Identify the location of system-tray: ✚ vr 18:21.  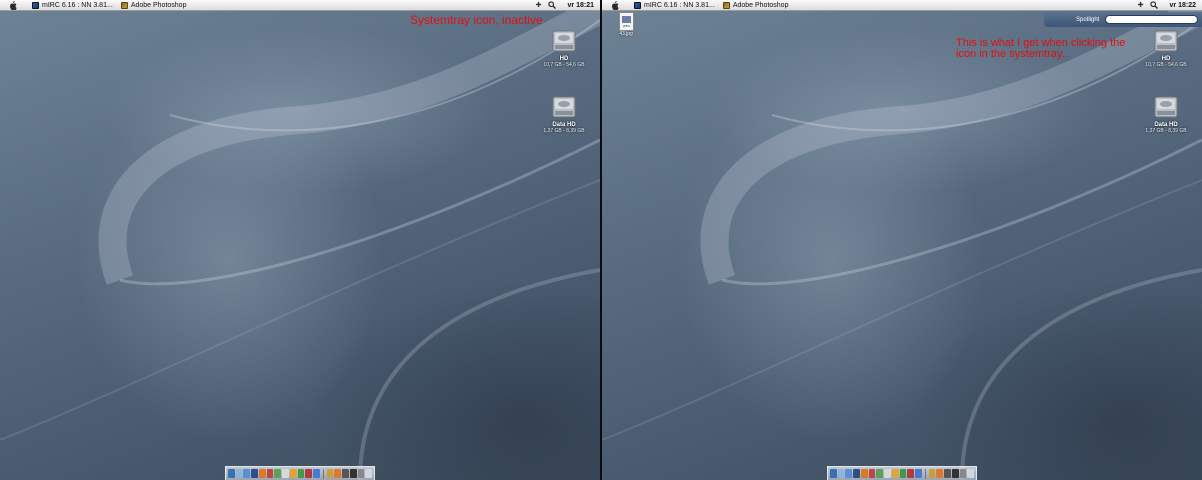
(565, 5).